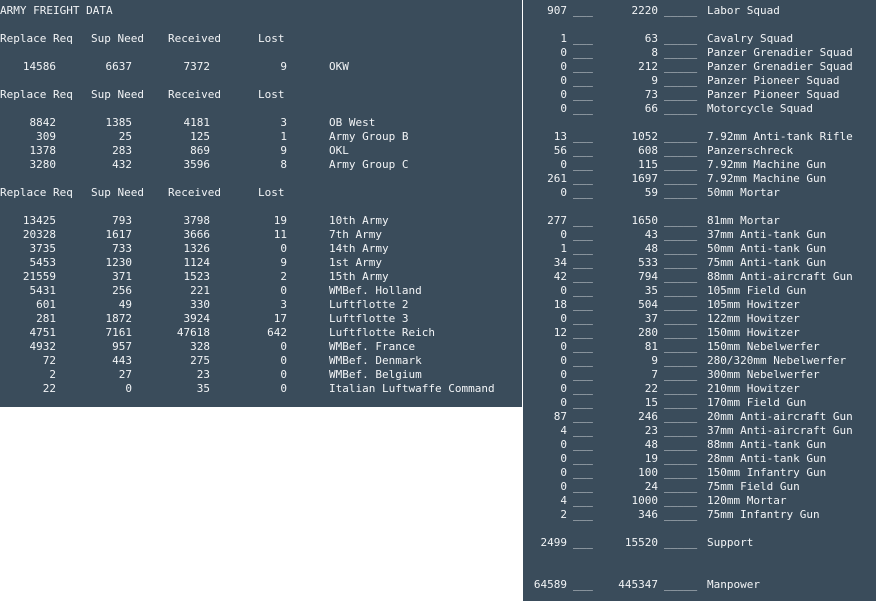 This screenshot has width=883, height=601. What do you see at coordinates (203, 388) in the screenshot?
I see `cell-received: 35` at bounding box center [203, 388].